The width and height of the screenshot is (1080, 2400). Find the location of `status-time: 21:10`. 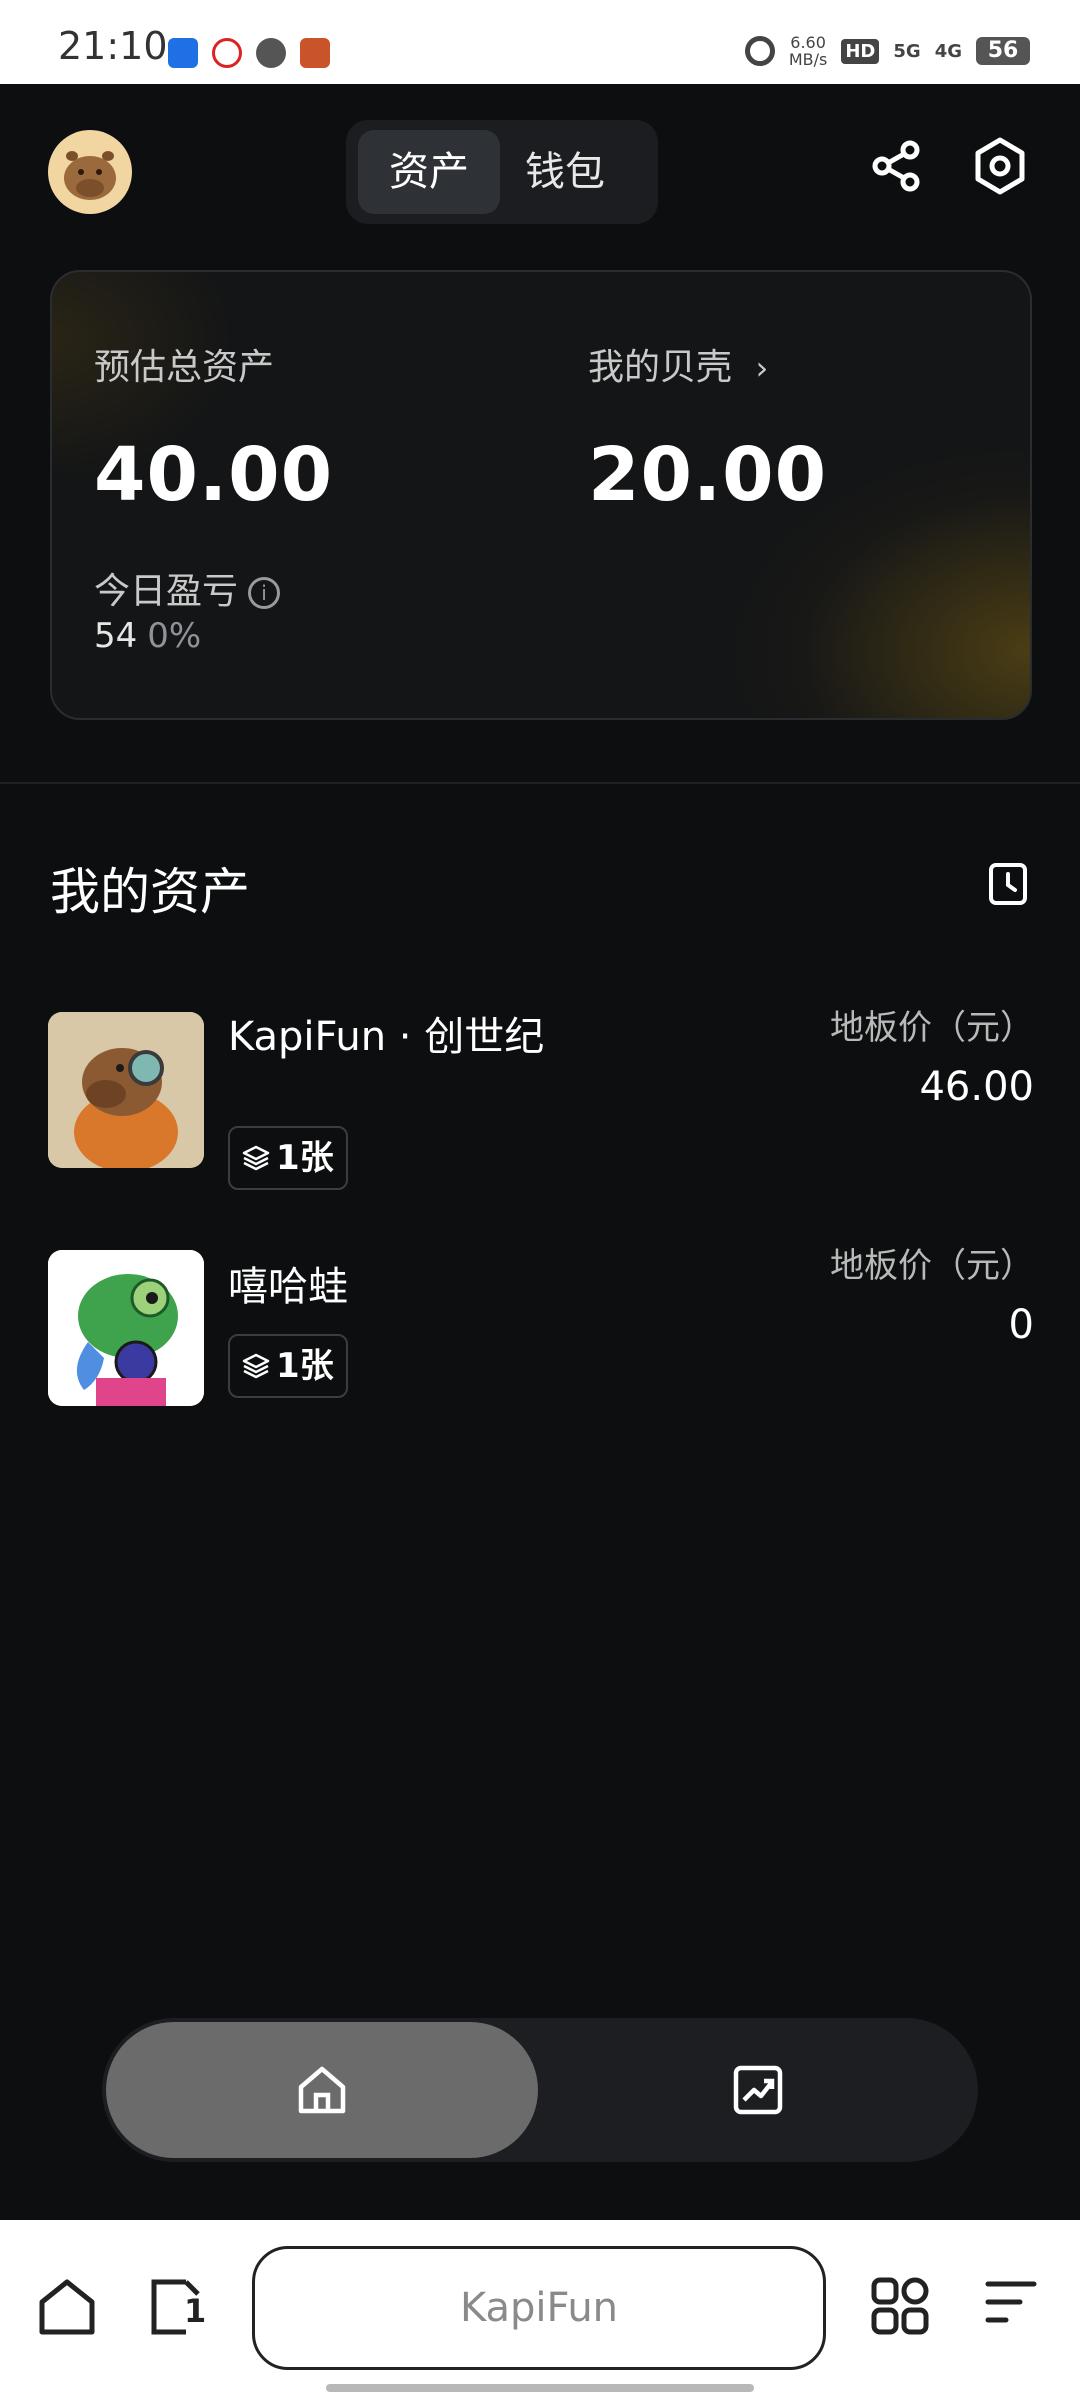

status-time: 21:10 is located at coordinates (113, 46).